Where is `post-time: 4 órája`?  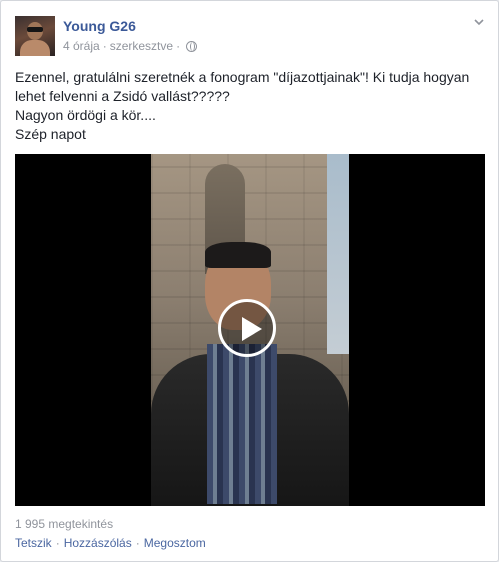 post-time: 4 órája is located at coordinates (81, 46).